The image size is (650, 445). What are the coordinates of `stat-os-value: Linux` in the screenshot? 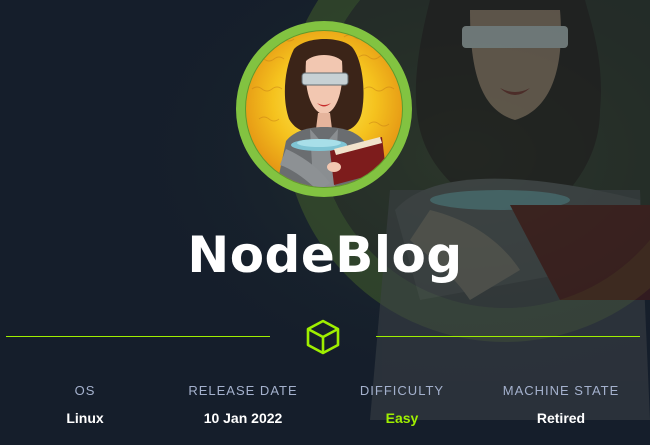 It's located at (85, 418).